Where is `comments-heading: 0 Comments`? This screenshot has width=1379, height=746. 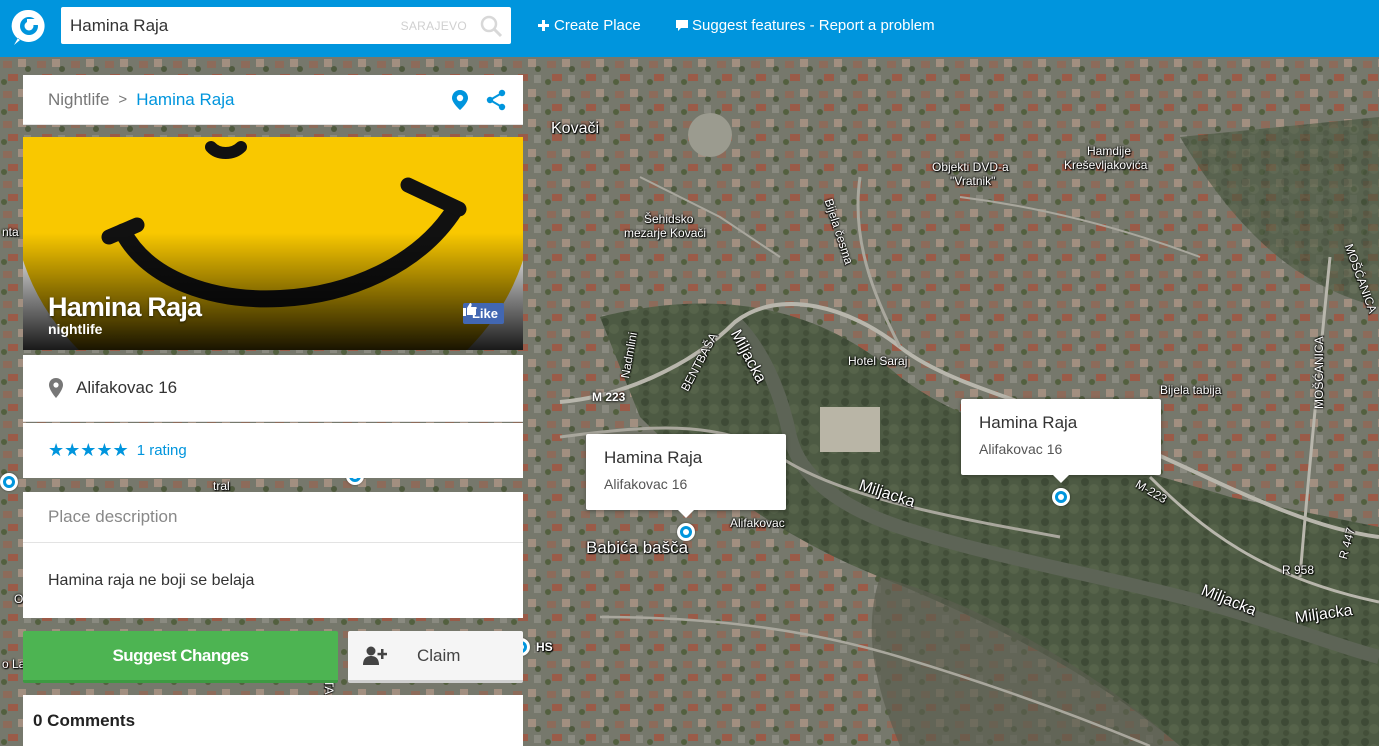
comments-heading: 0 Comments is located at coordinates (273, 720).